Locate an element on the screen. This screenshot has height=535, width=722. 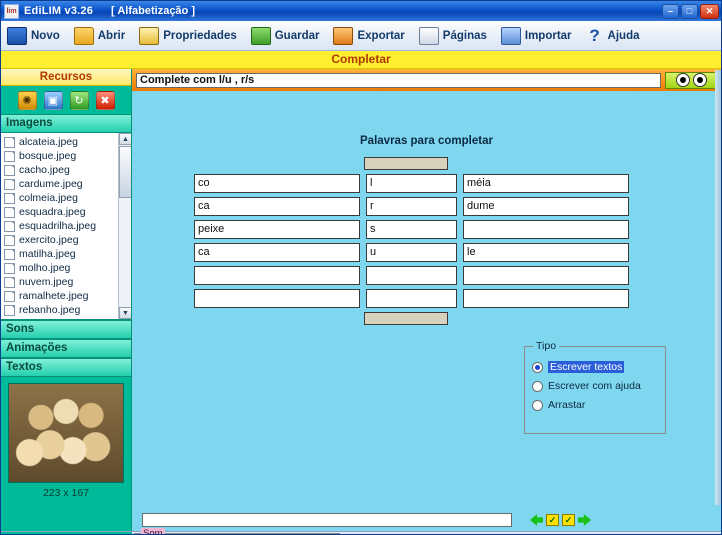
close-button: ✕ is located at coordinates (709, 11).